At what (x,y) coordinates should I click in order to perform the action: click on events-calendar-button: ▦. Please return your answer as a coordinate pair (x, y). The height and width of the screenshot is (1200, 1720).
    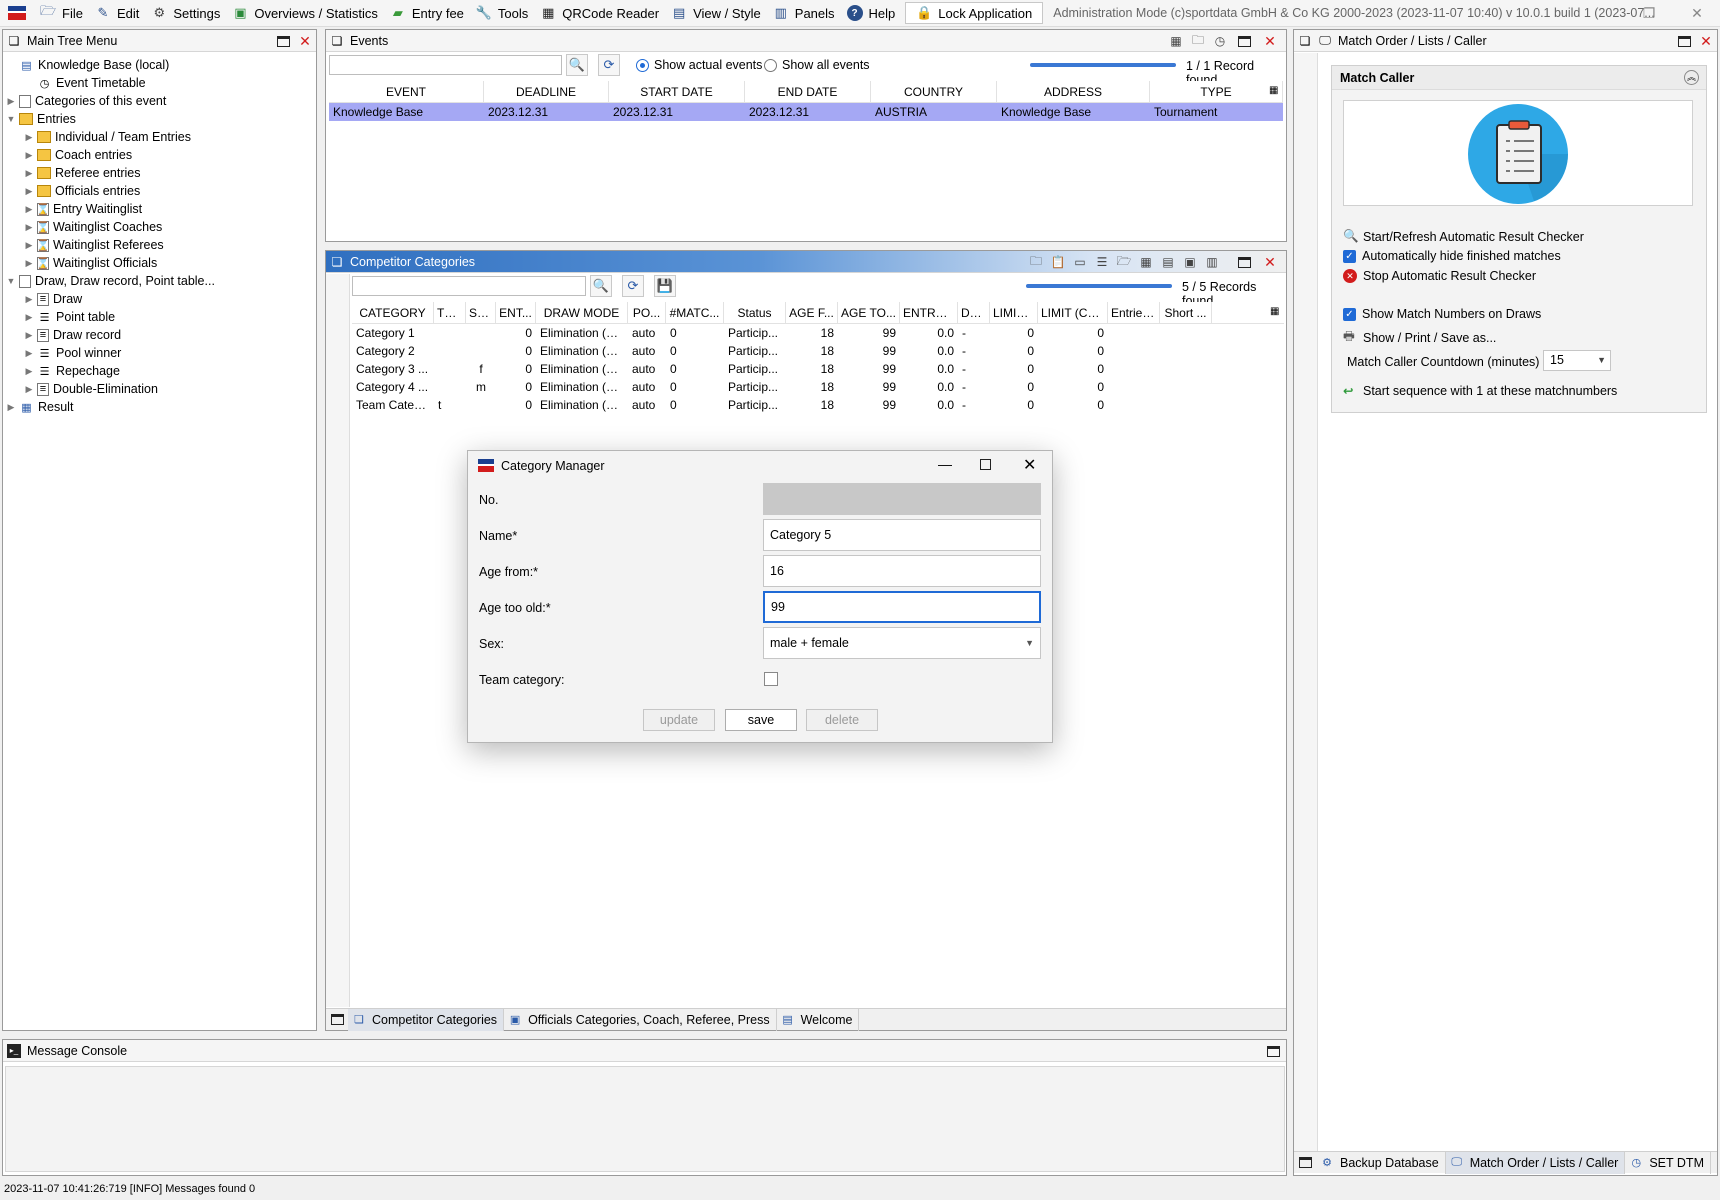
    Looking at the image, I should click on (1176, 41).